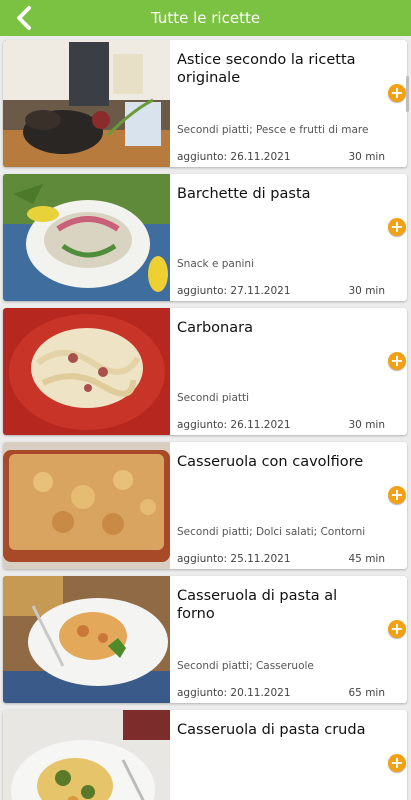  I want to click on recipe-title: Carbonara, so click(215, 328).